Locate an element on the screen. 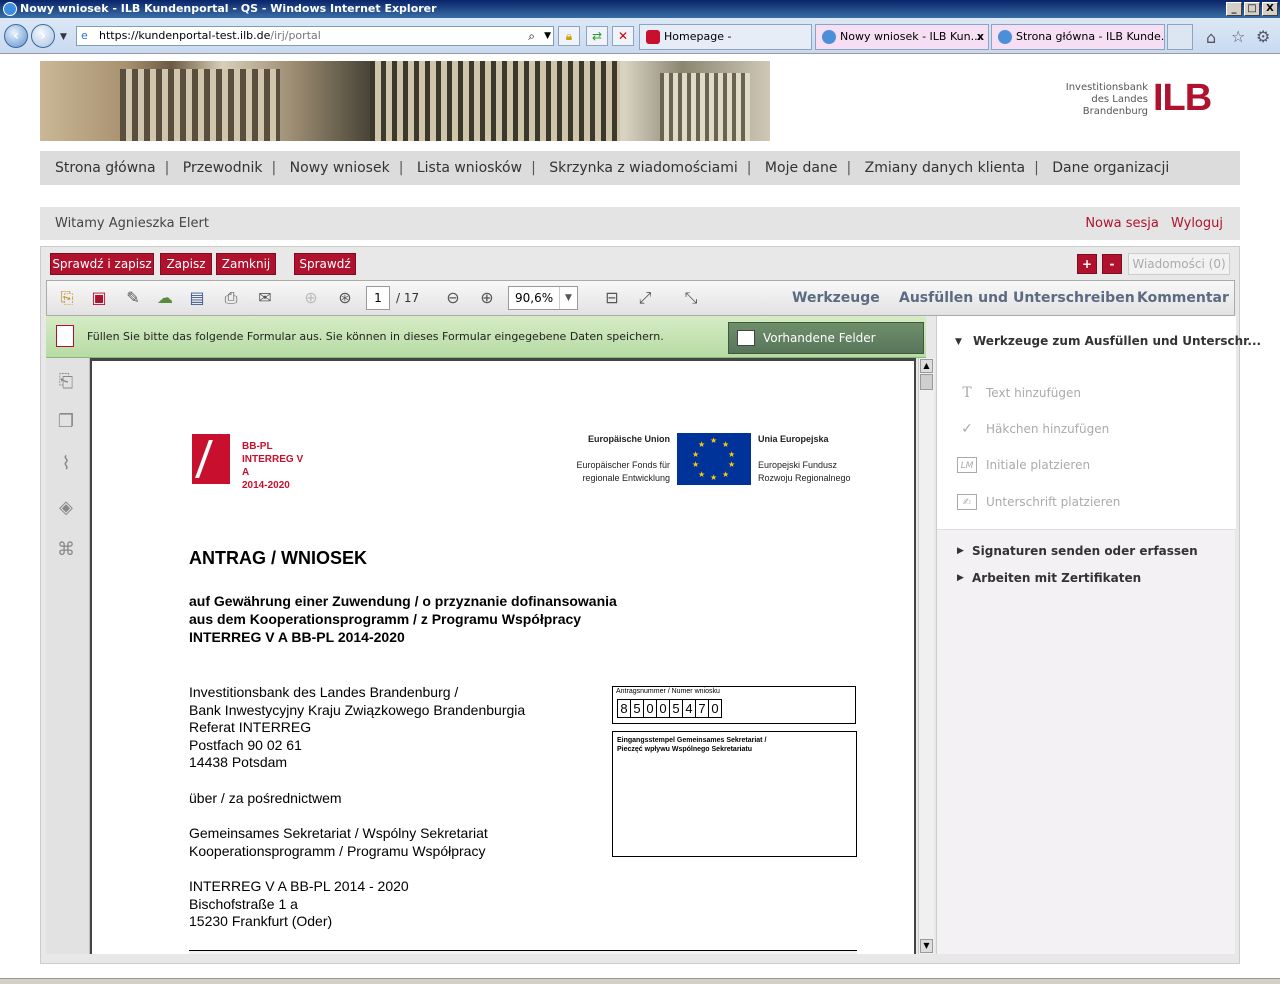 The width and height of the screenshot is (1280, 984). fit-page-icon: ⊟ is located at coordinates (612, 298).